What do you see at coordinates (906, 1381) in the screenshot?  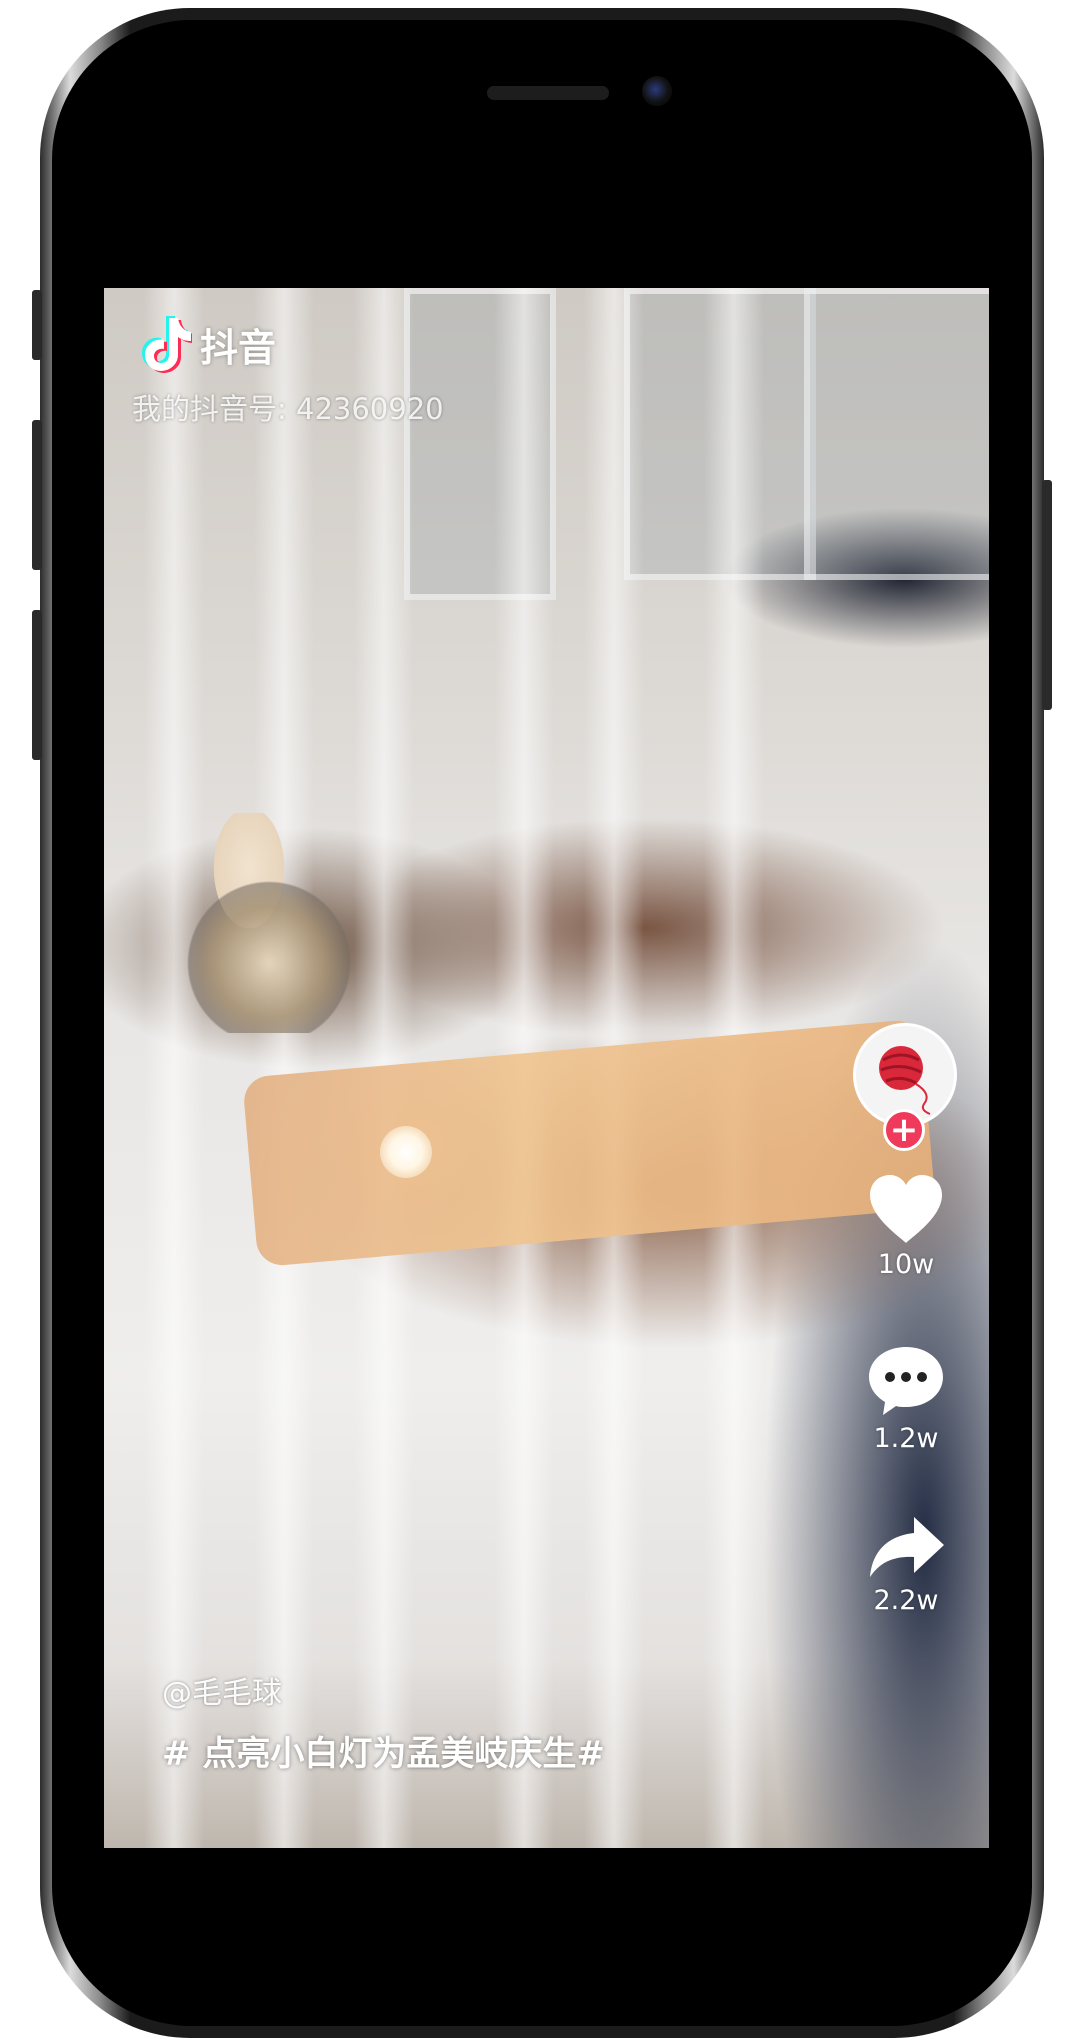 I see `comment-bubble-icon` at bounding box center [906, 1381].